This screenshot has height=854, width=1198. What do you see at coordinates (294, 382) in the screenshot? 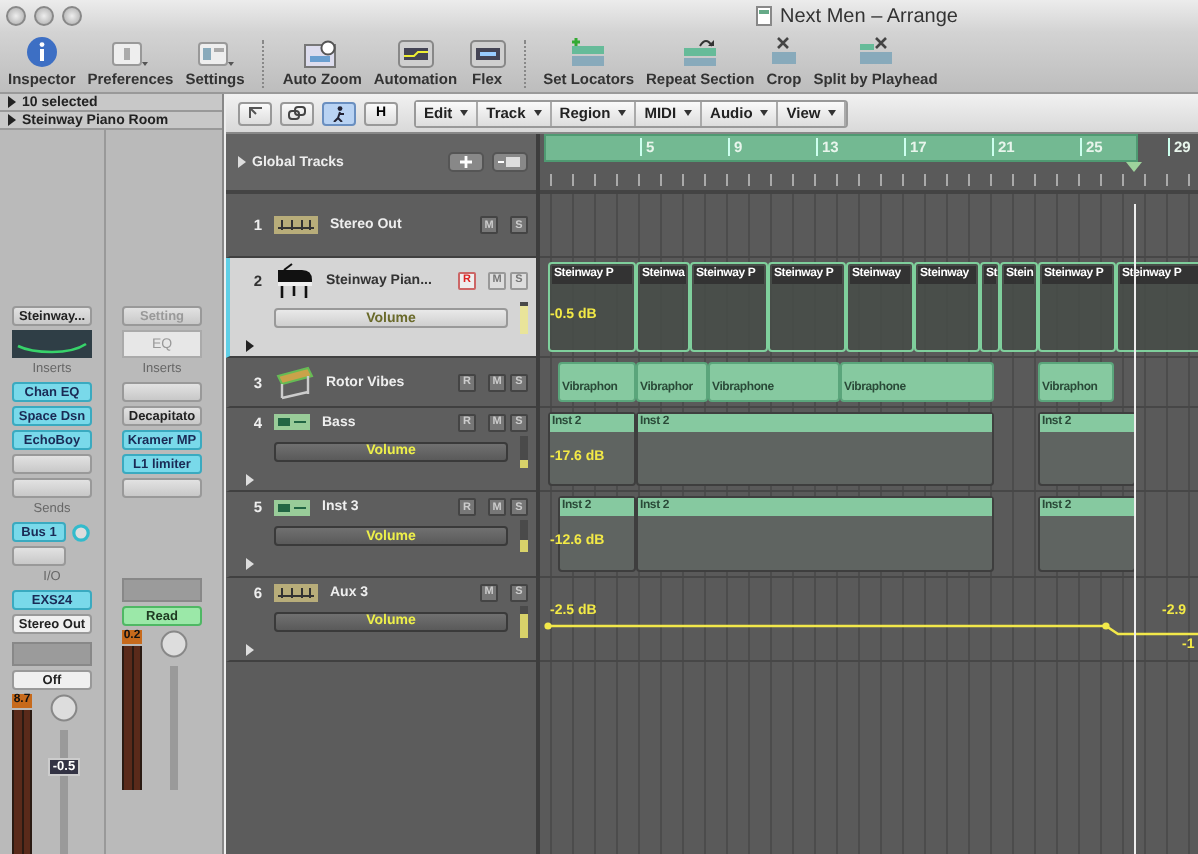
I see `vibraphone-icon` at bounding box center [294, 382].